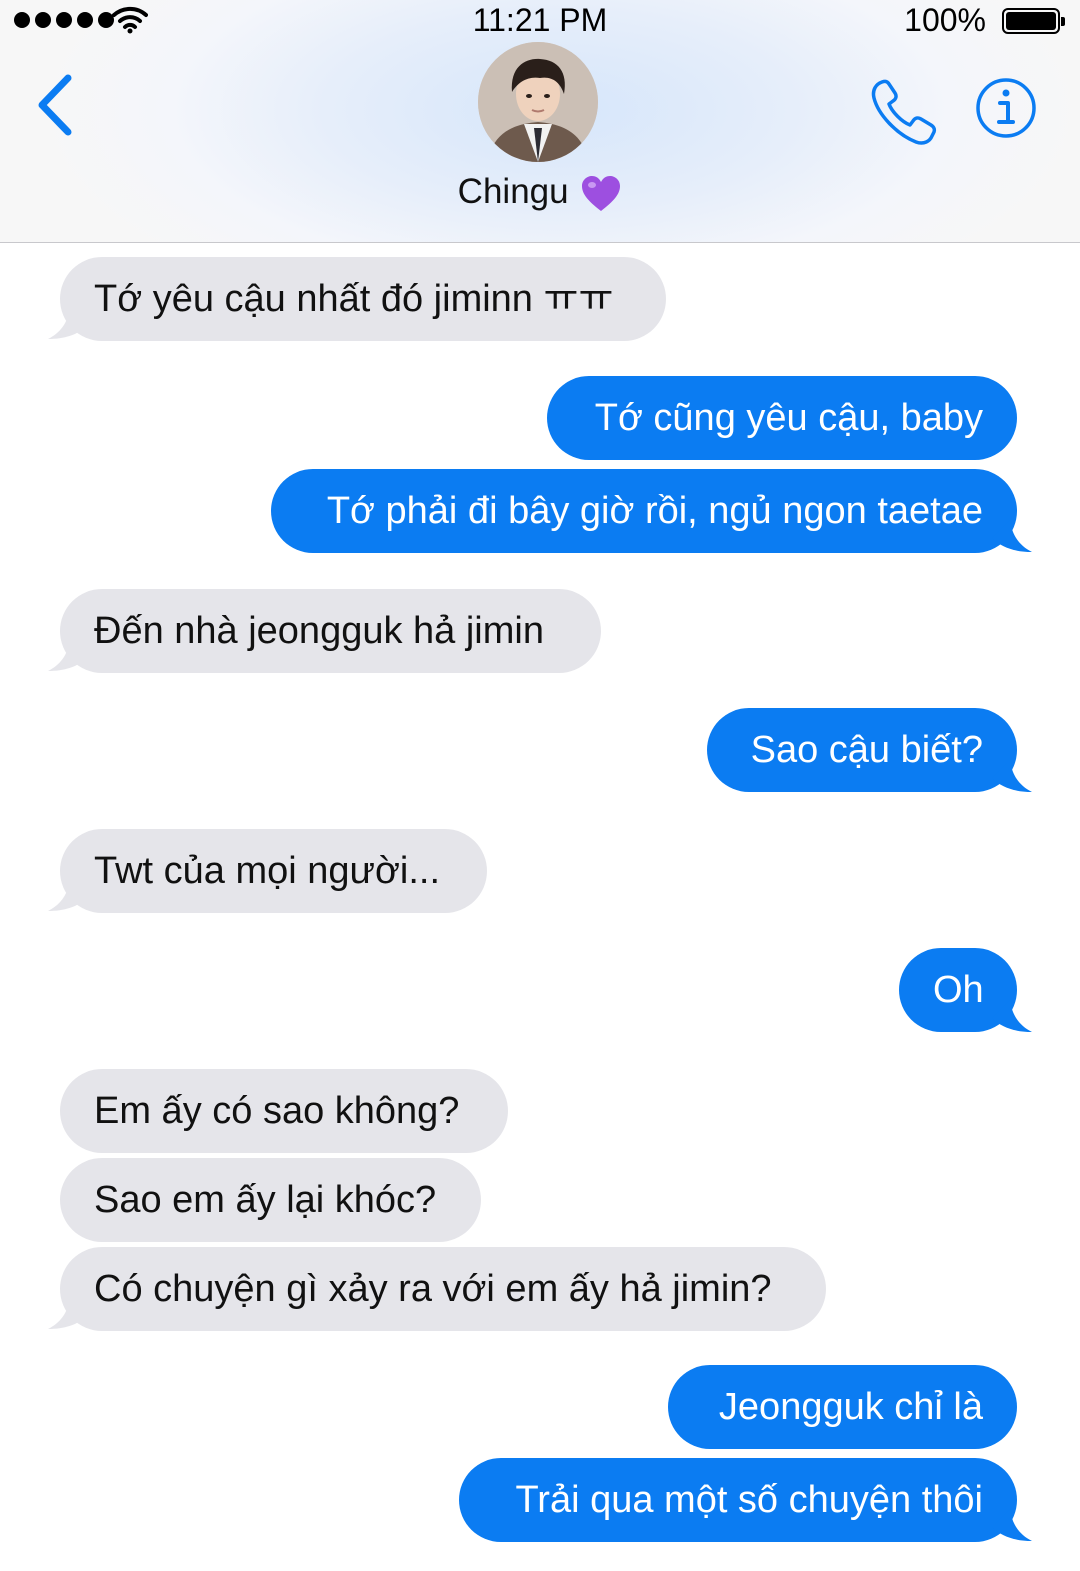 The image size is (1080, 1571). I want to click on incoming-message: Có chuyện gì xảy ra với em ấy hả jimin?, so click(443, 1289).